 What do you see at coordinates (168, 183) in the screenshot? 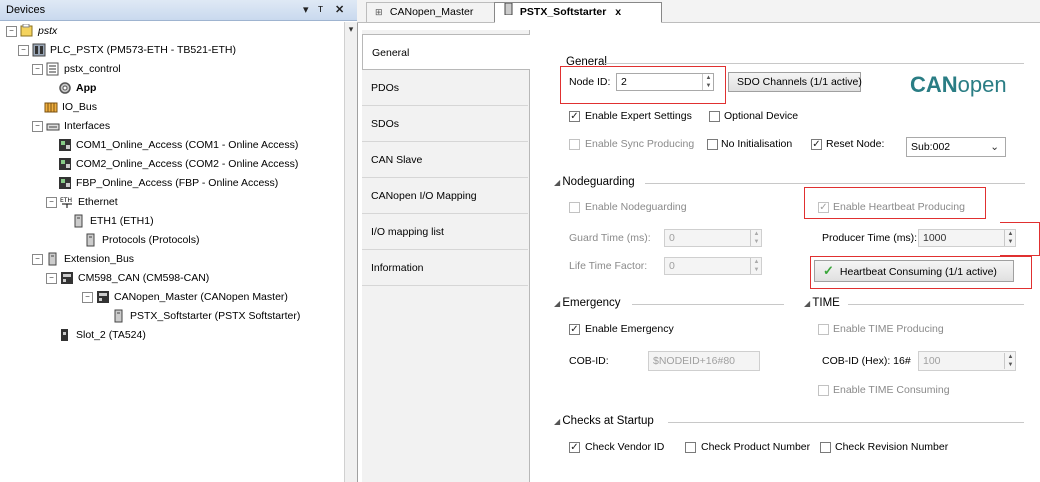
I see `tree-item-fbp: FBP_Online_Access (FBP - Online Access)` at bounding box center [168, 183].